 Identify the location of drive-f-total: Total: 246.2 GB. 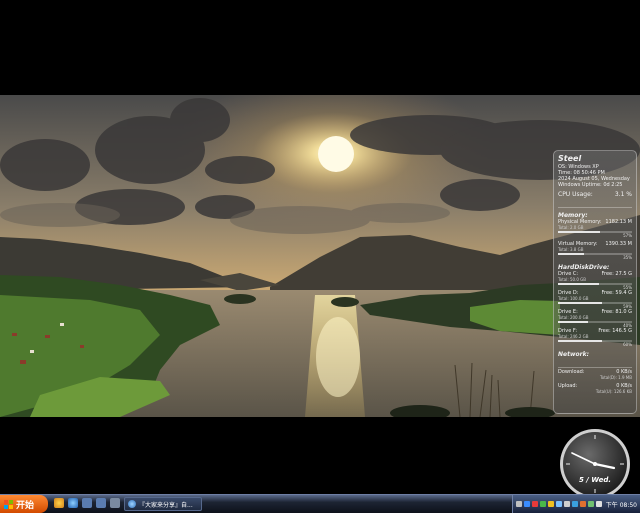
(573, 336).